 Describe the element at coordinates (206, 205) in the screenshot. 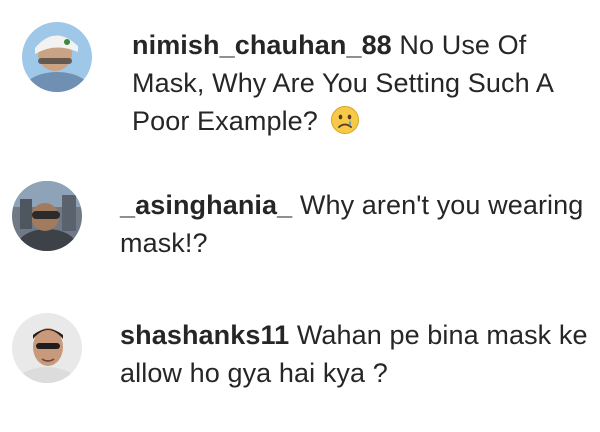

I see `comment-username: _asinghania_` at that location.